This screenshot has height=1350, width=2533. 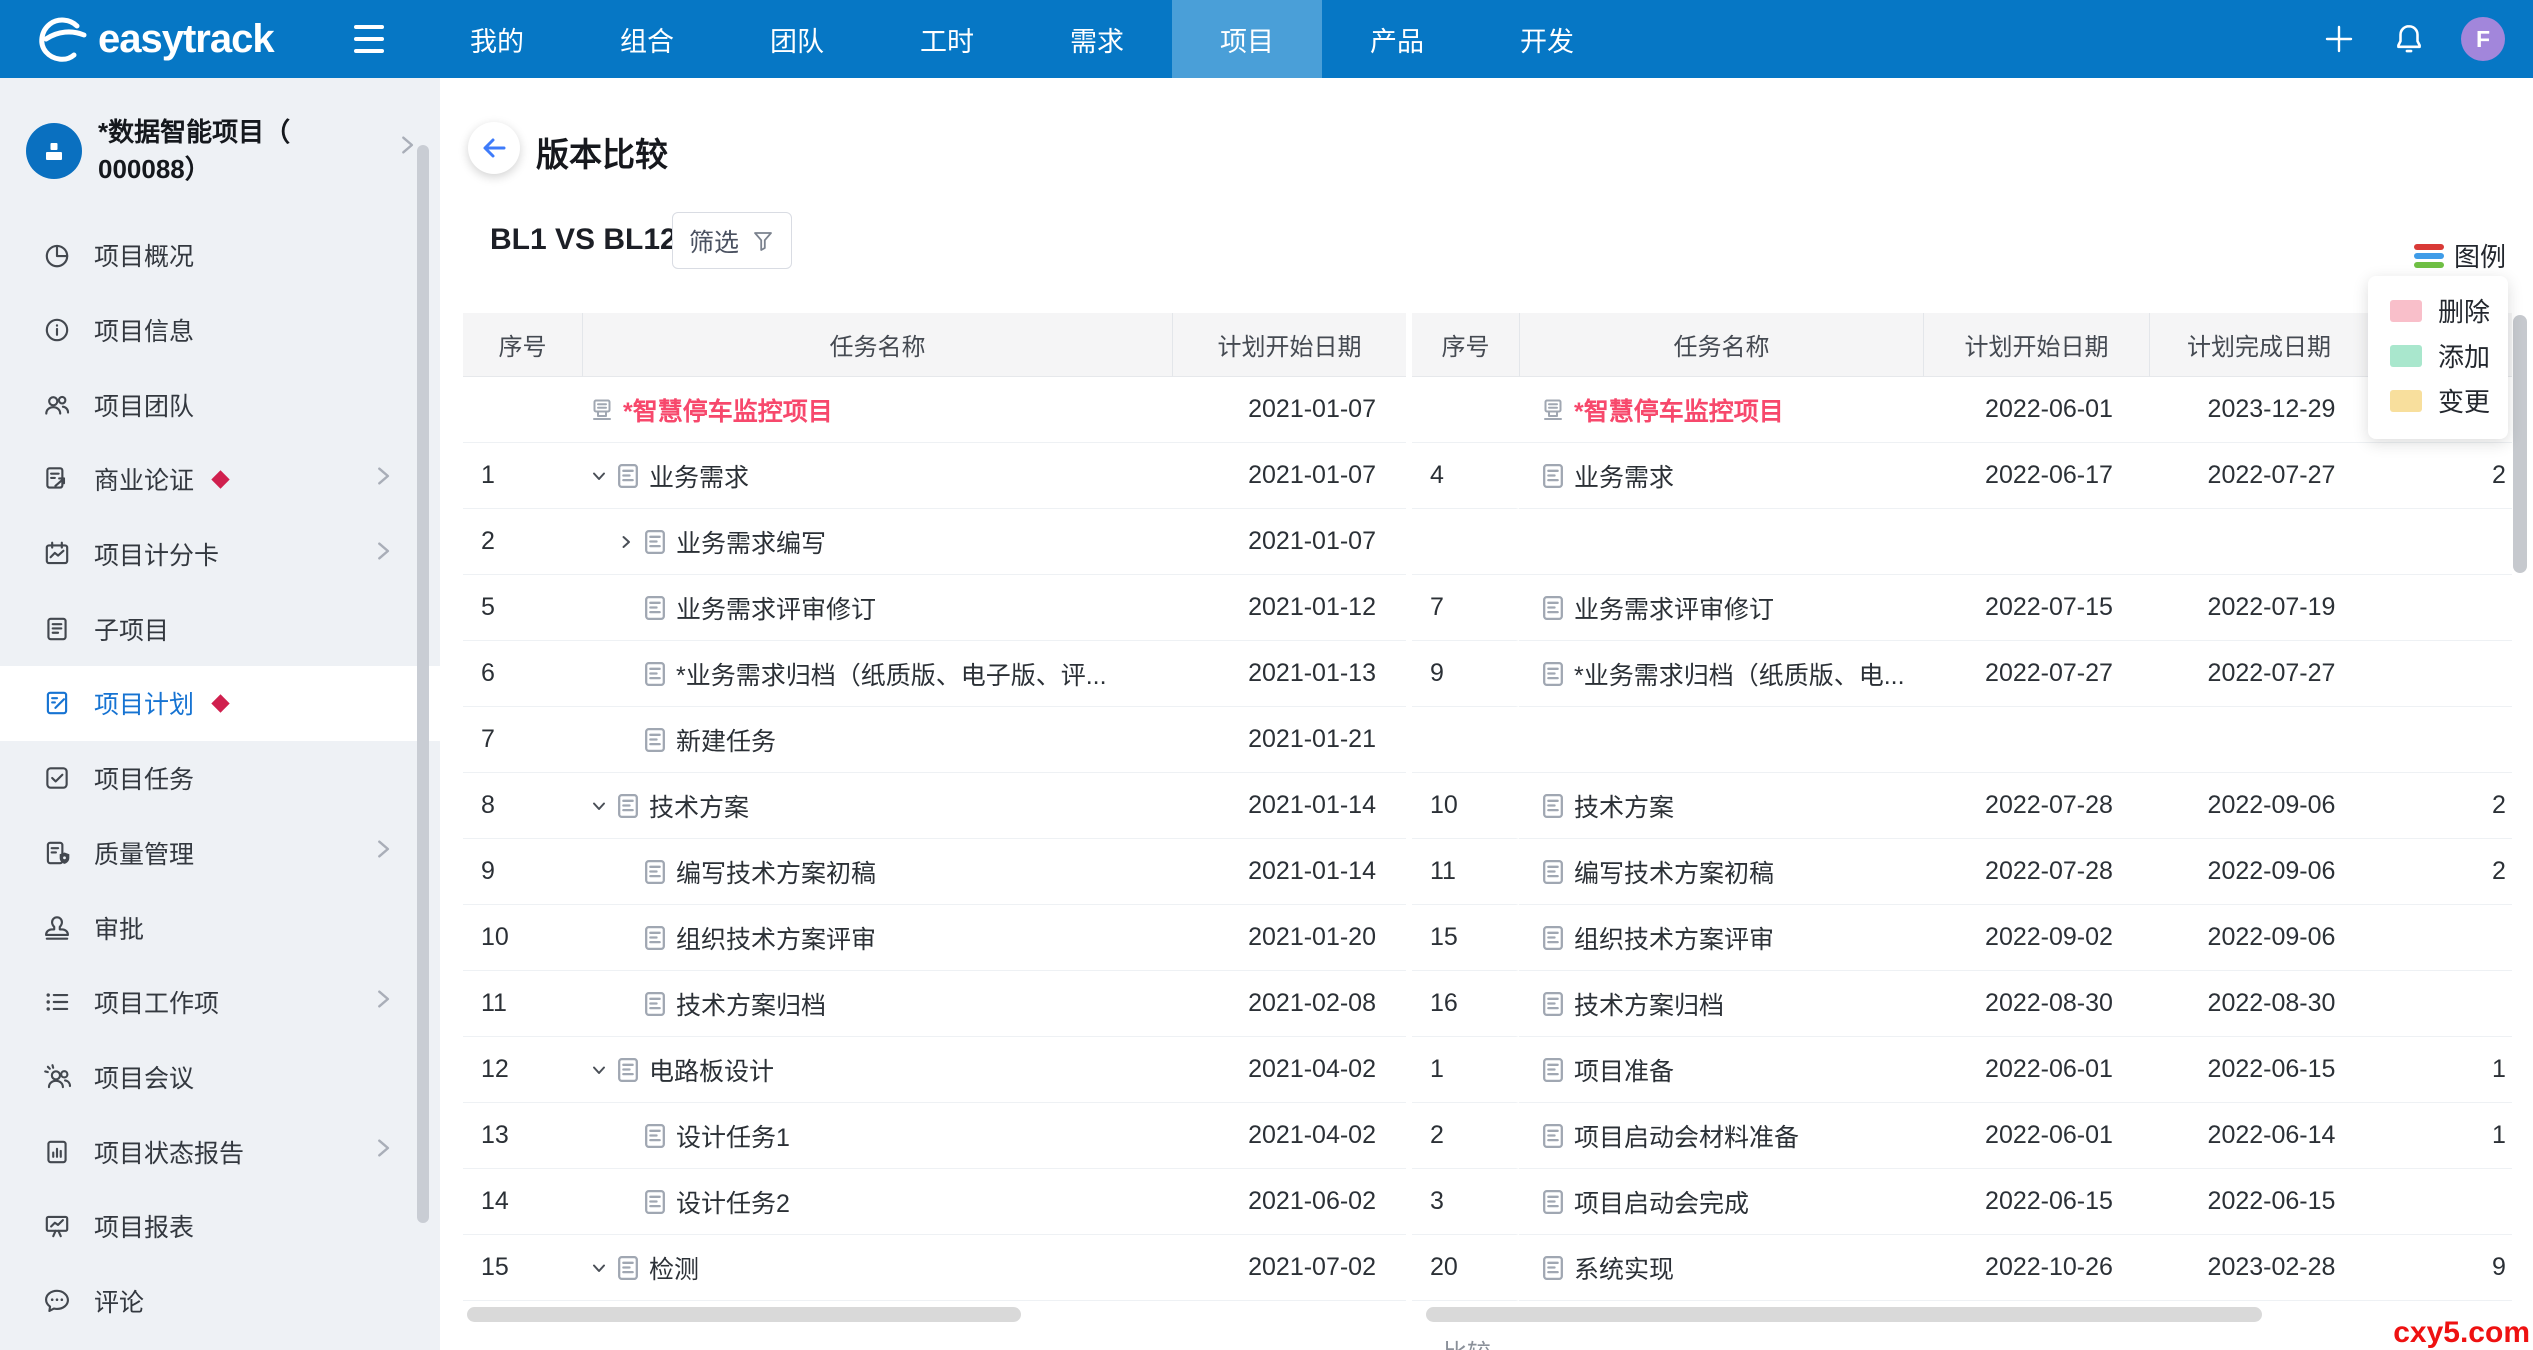 What do you see at coordinates (934, 476) in the screenshot?
I see `task-row: 1 业务需求 2021-01-07` at bounding box center [934, 476].